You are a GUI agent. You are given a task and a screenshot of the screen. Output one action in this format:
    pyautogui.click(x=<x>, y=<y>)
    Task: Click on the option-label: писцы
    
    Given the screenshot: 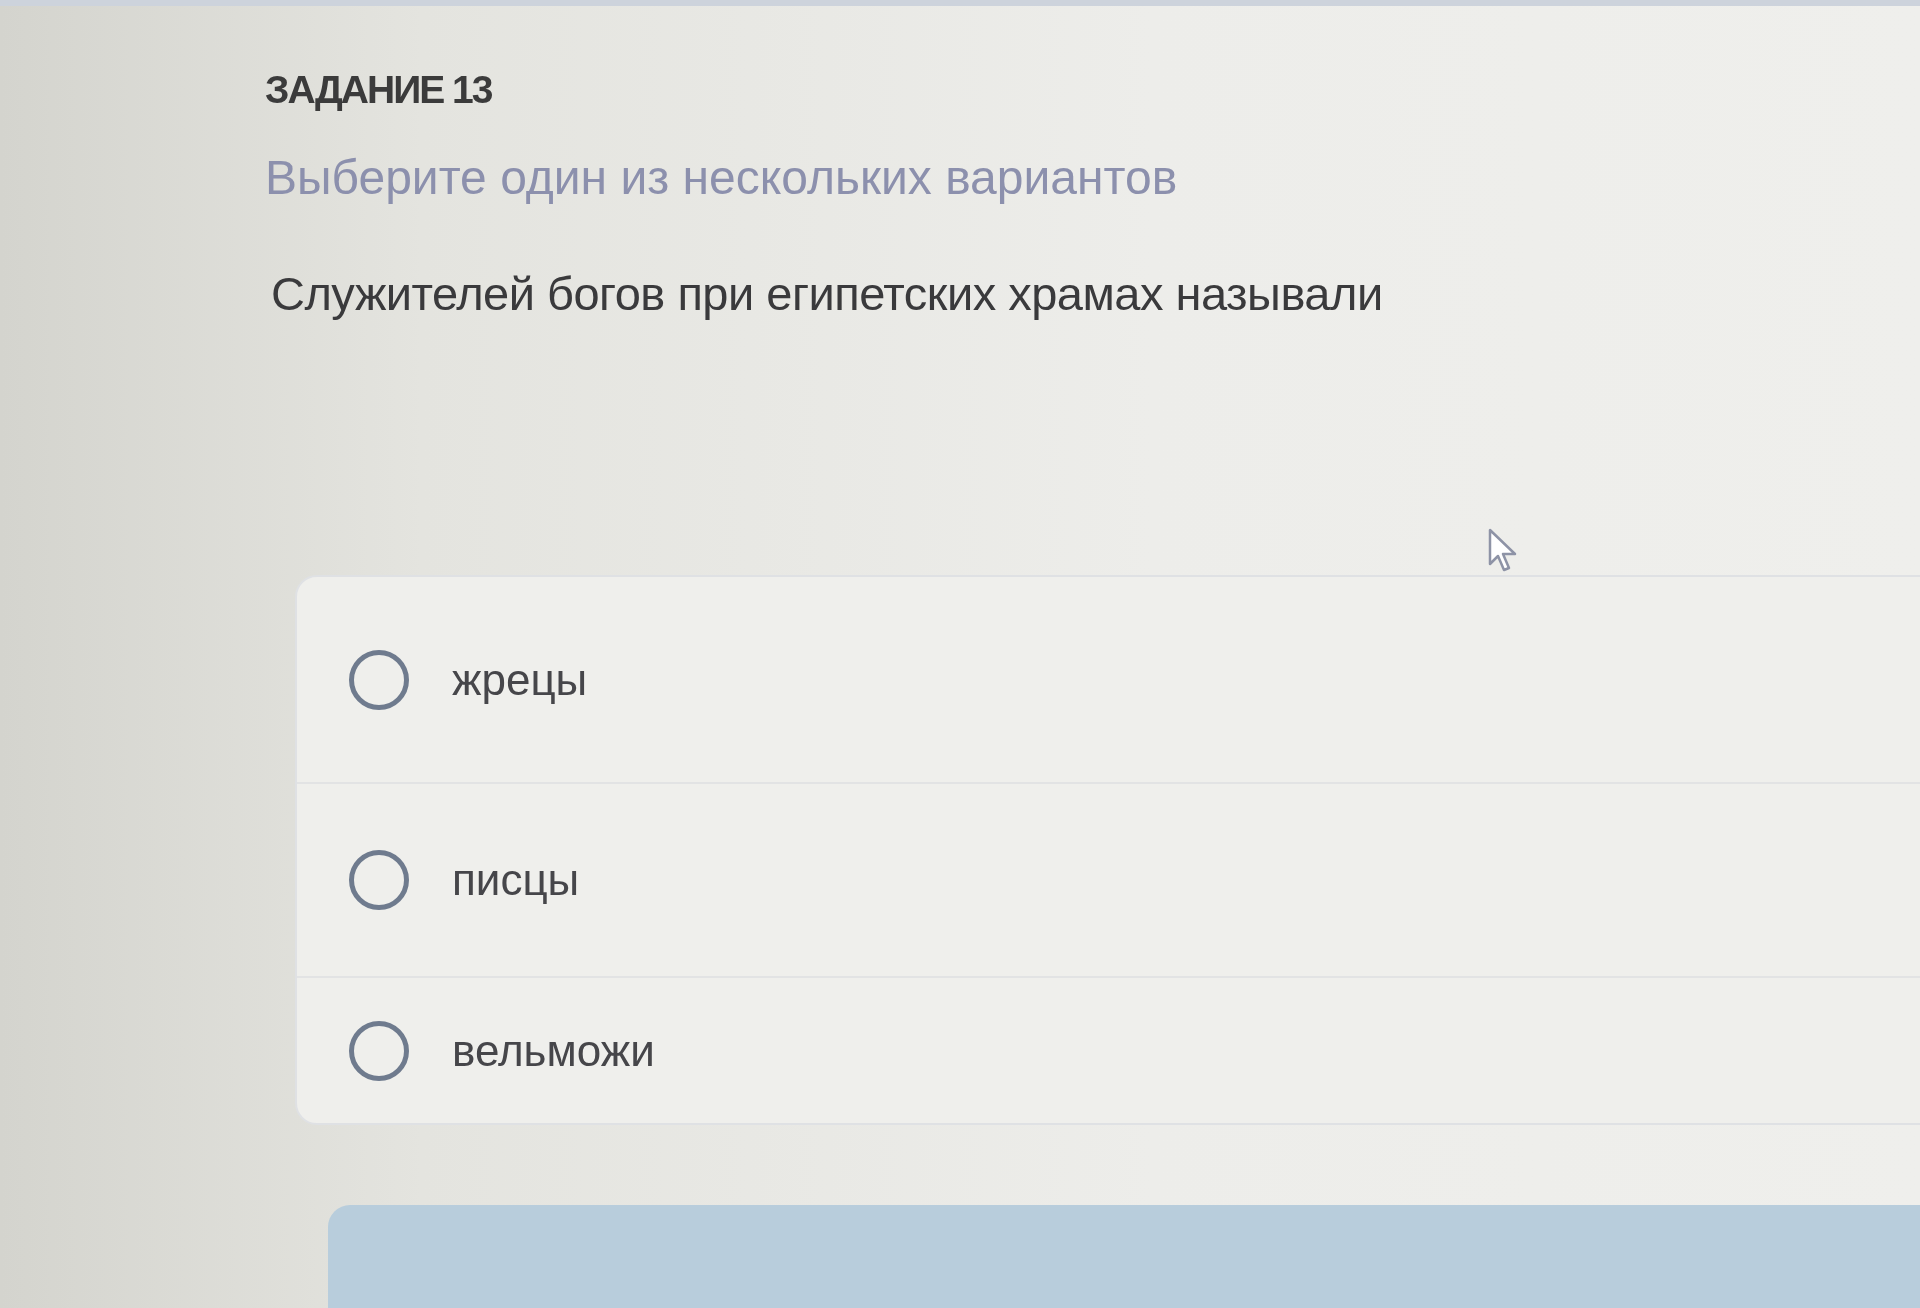 What is the action you would take?
    pyautogui.click(x=516, y=880)
    